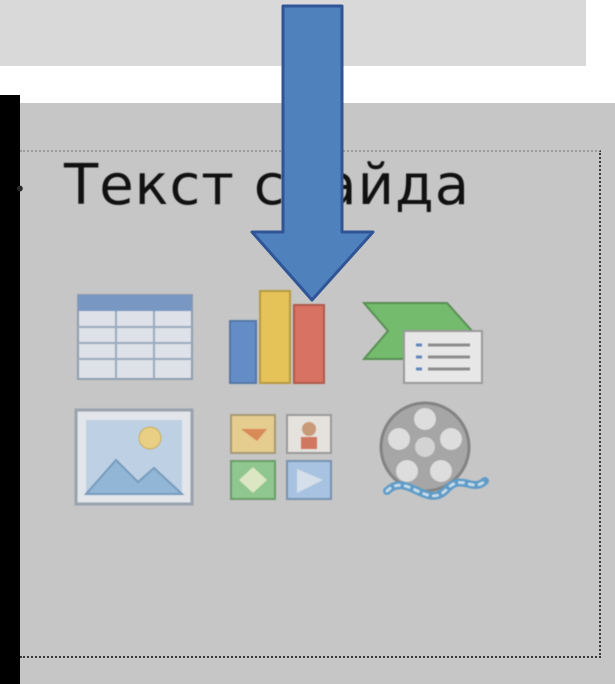 The image size is (615, 684). I want to click on insert-picture-icon, so click(137, 463).